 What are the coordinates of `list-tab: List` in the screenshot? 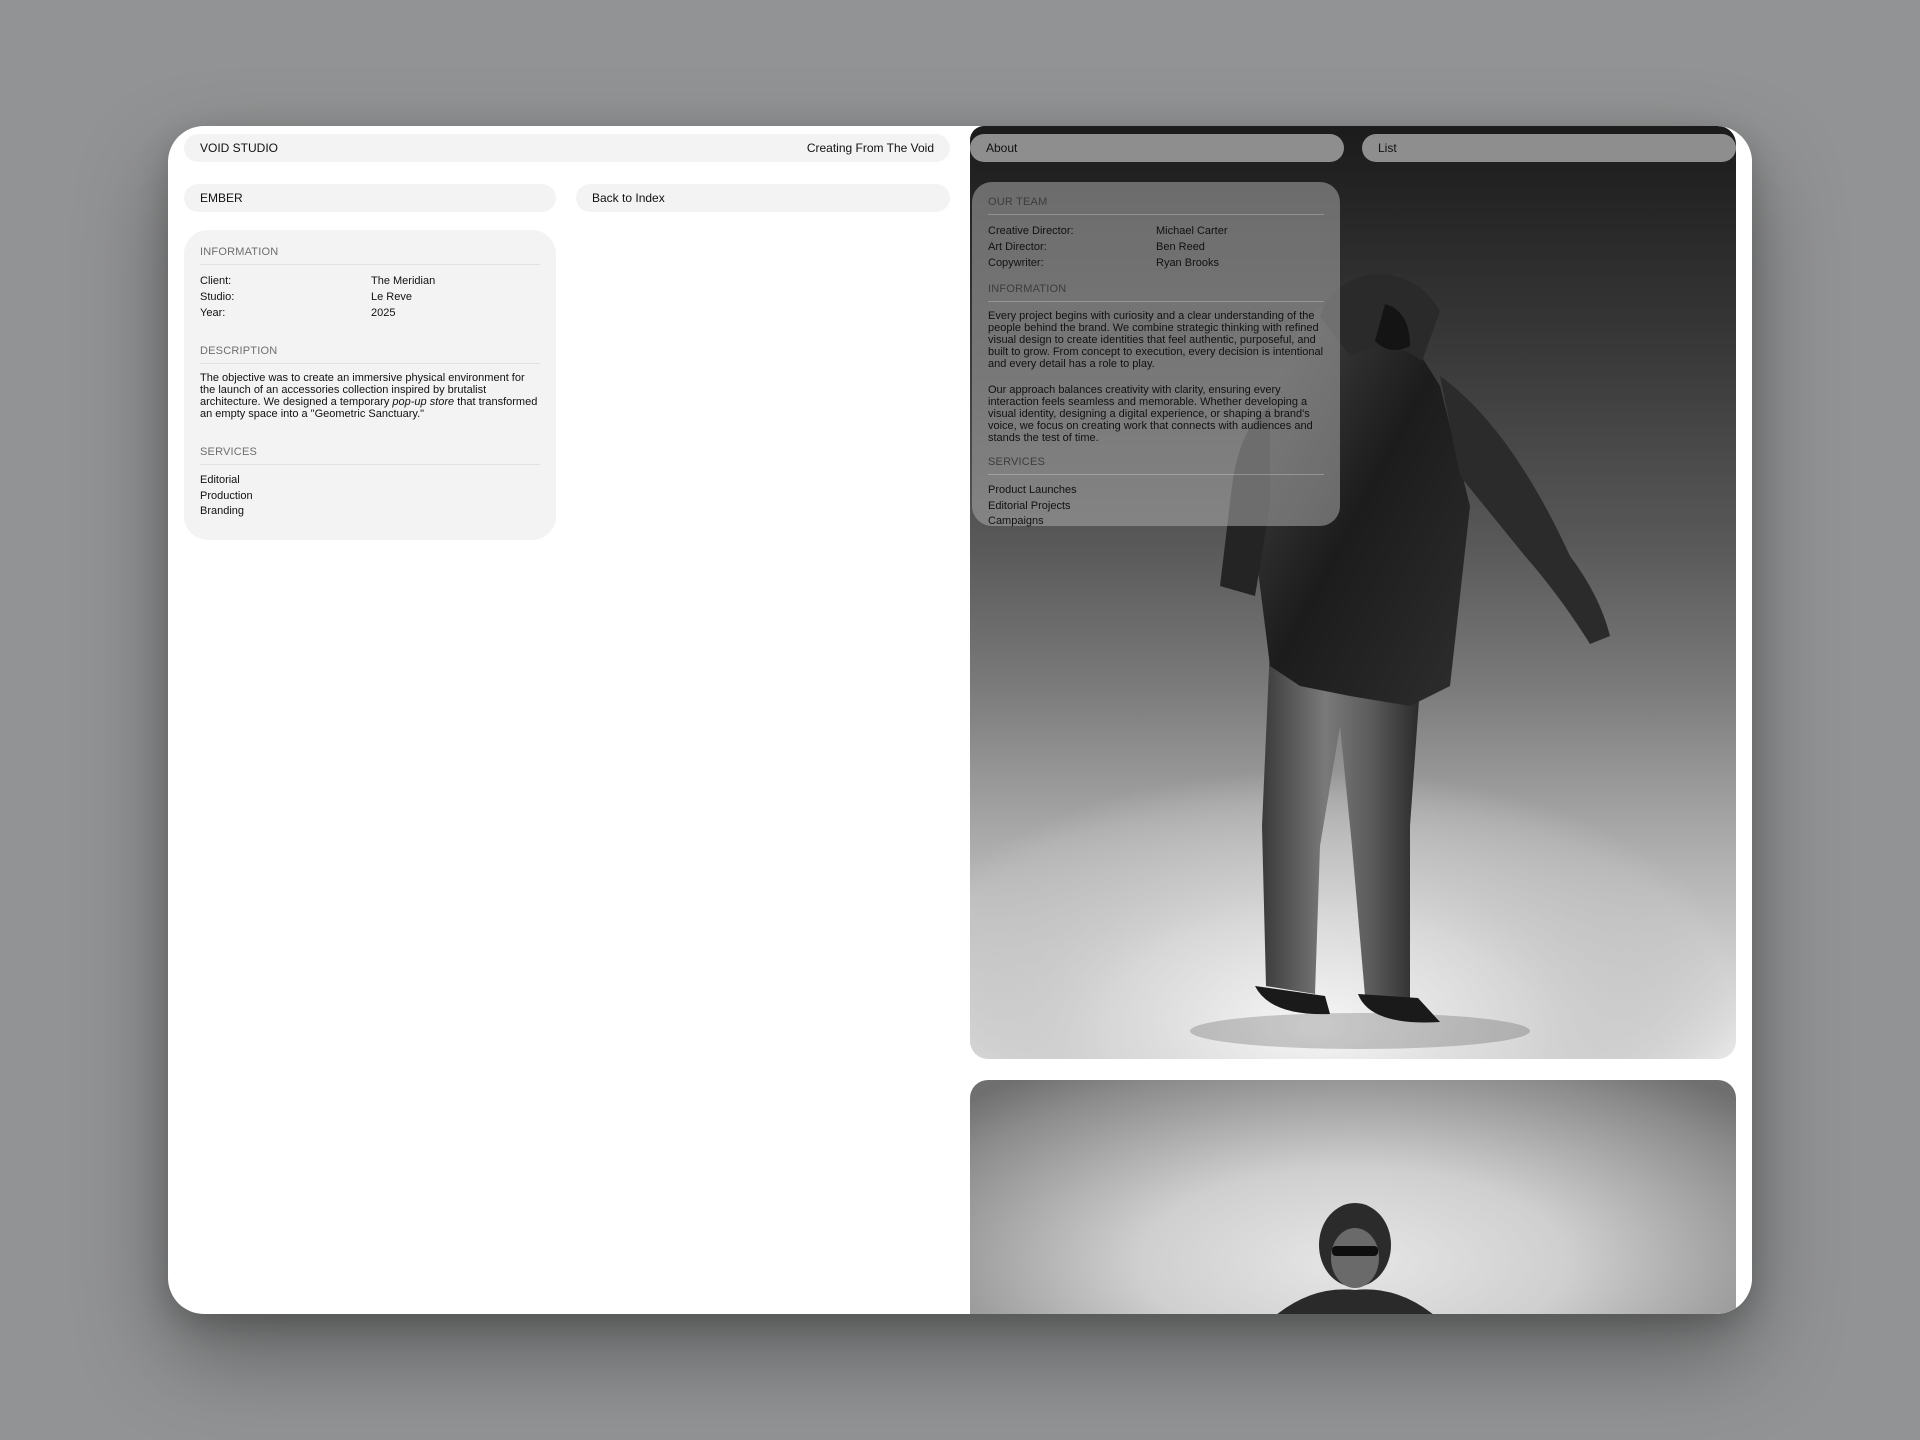 It's located at (1549, 148).